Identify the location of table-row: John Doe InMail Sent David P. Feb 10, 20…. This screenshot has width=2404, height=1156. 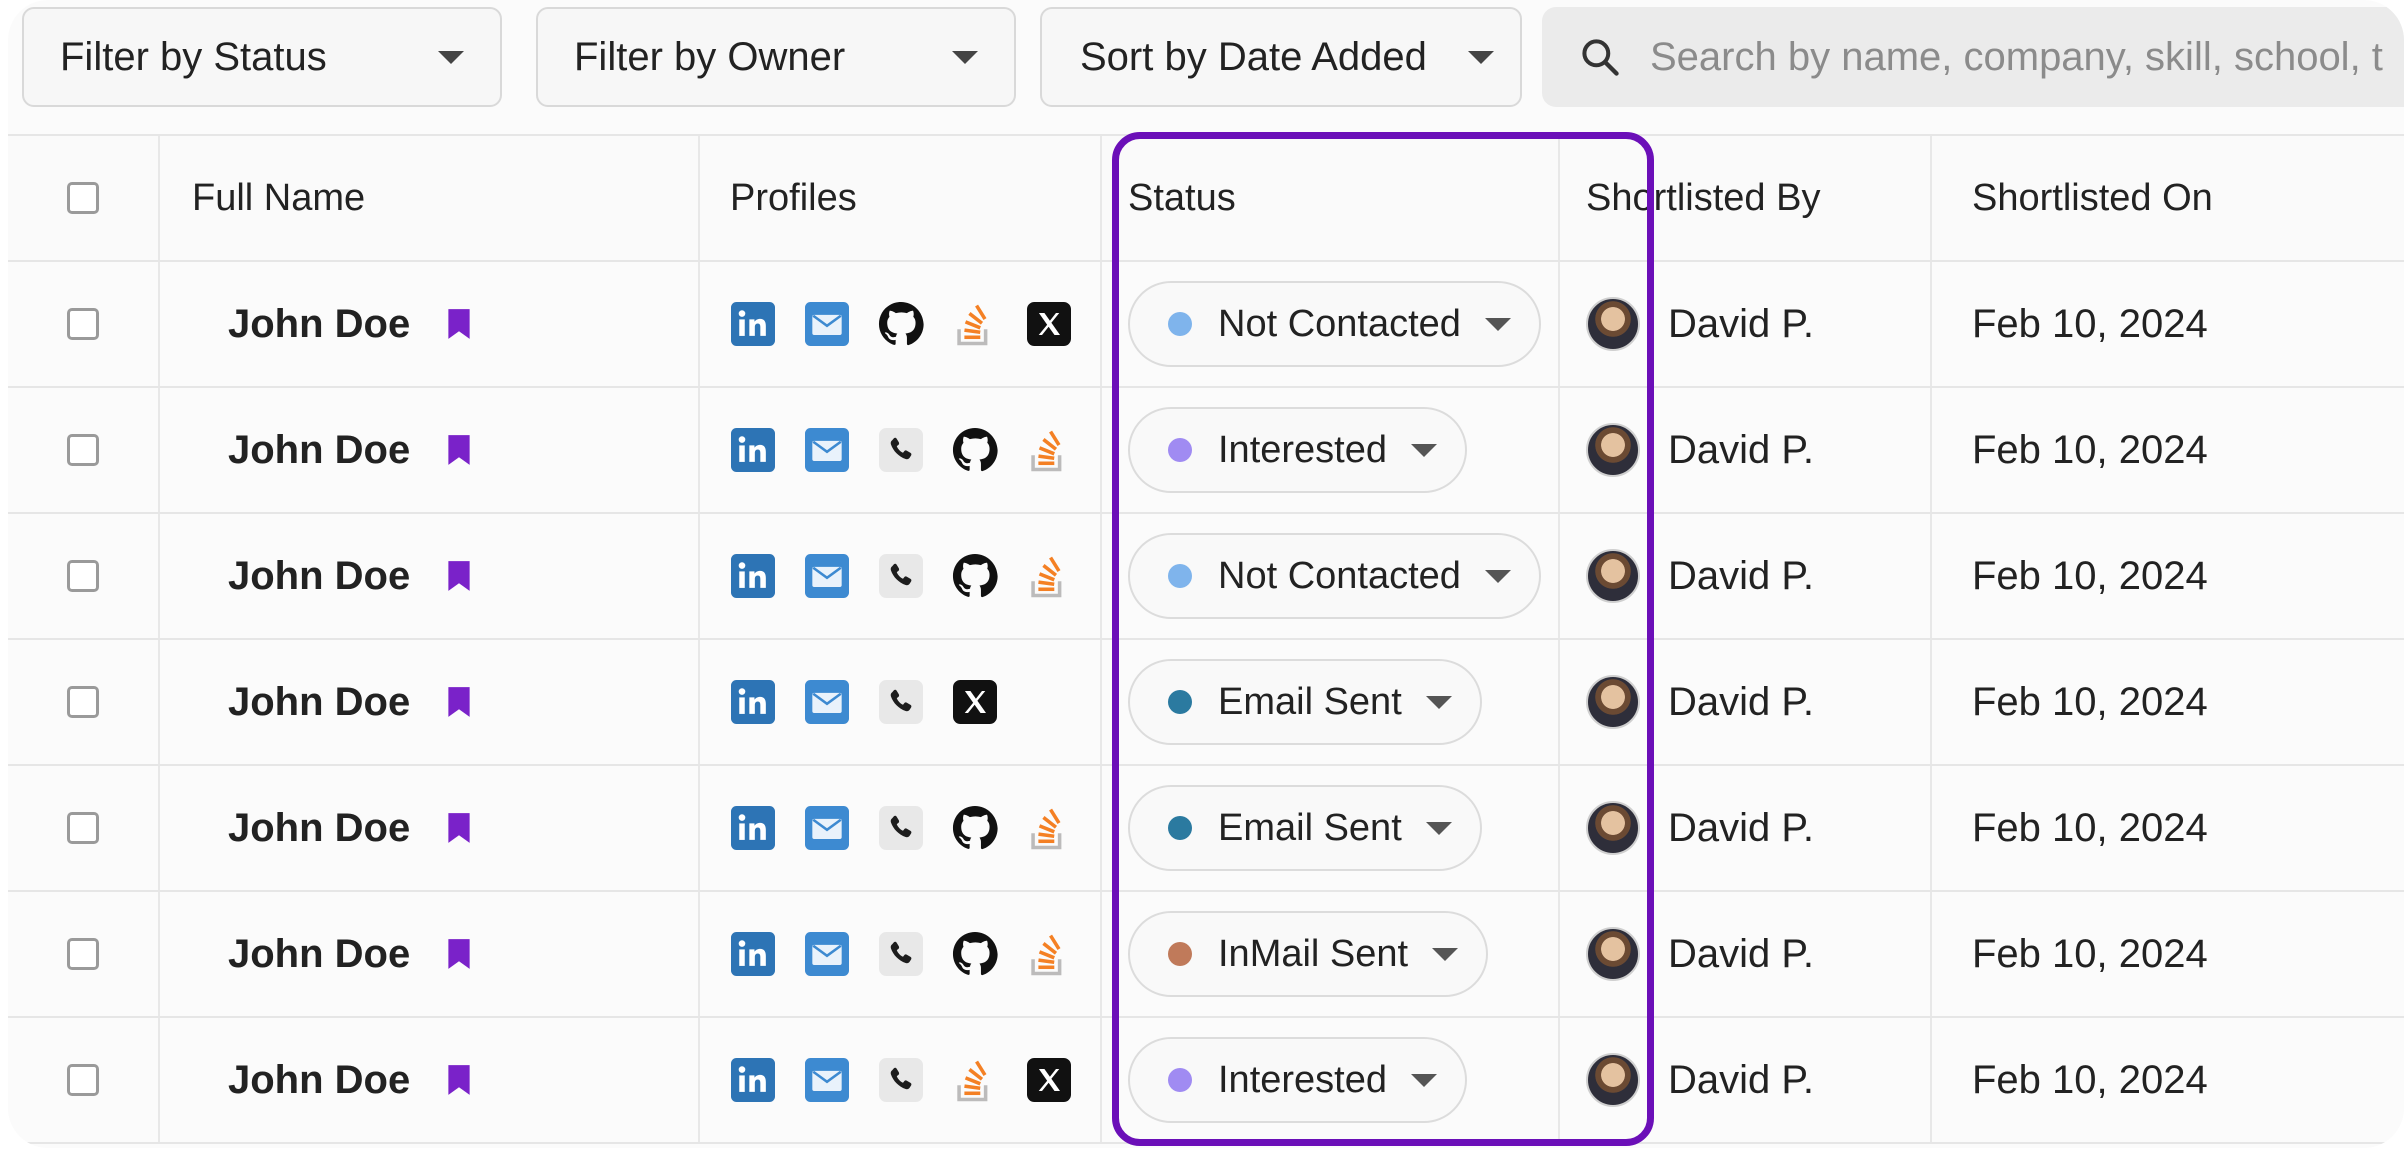
(1206, 955).